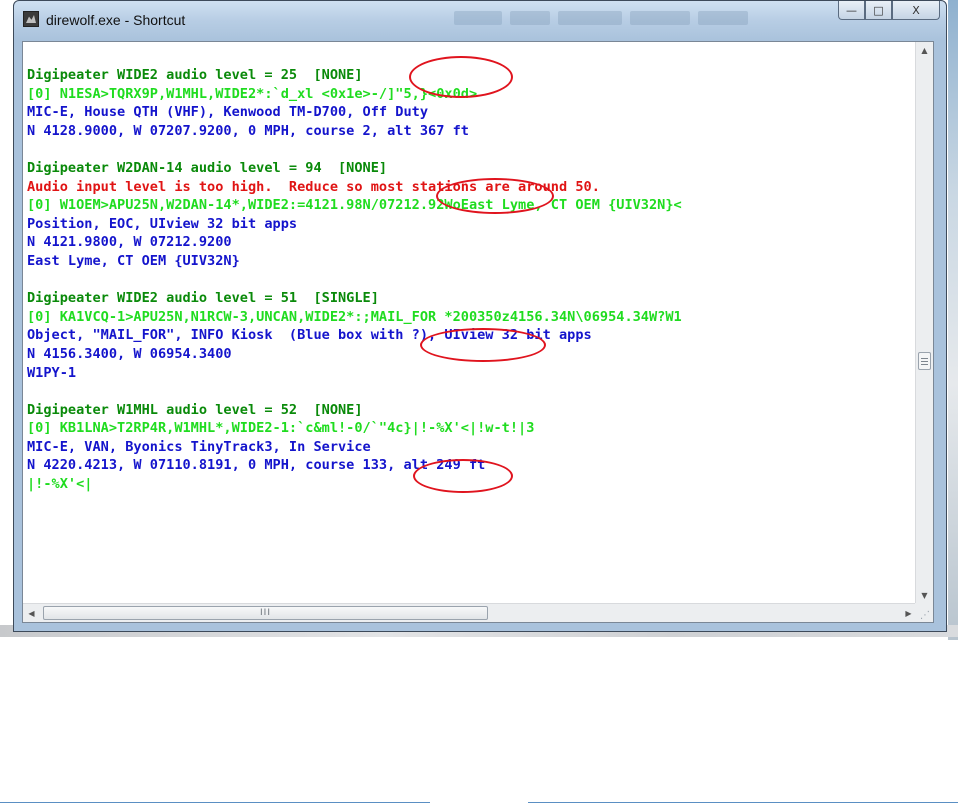 This screenshot has height=806, width=958. I want to click on console-line: N 4121.9800, W 07212.9200, so click(129, 242).